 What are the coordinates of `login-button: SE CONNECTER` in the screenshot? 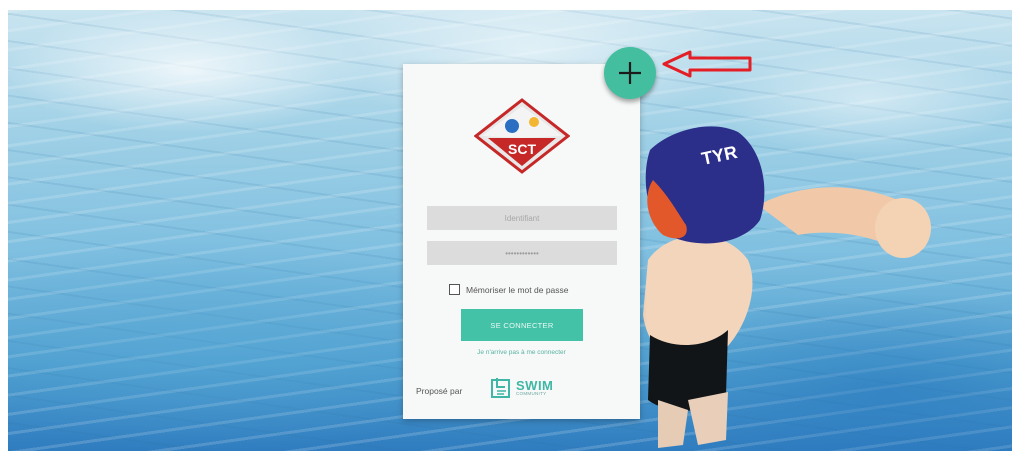 It's located at (522, 325).